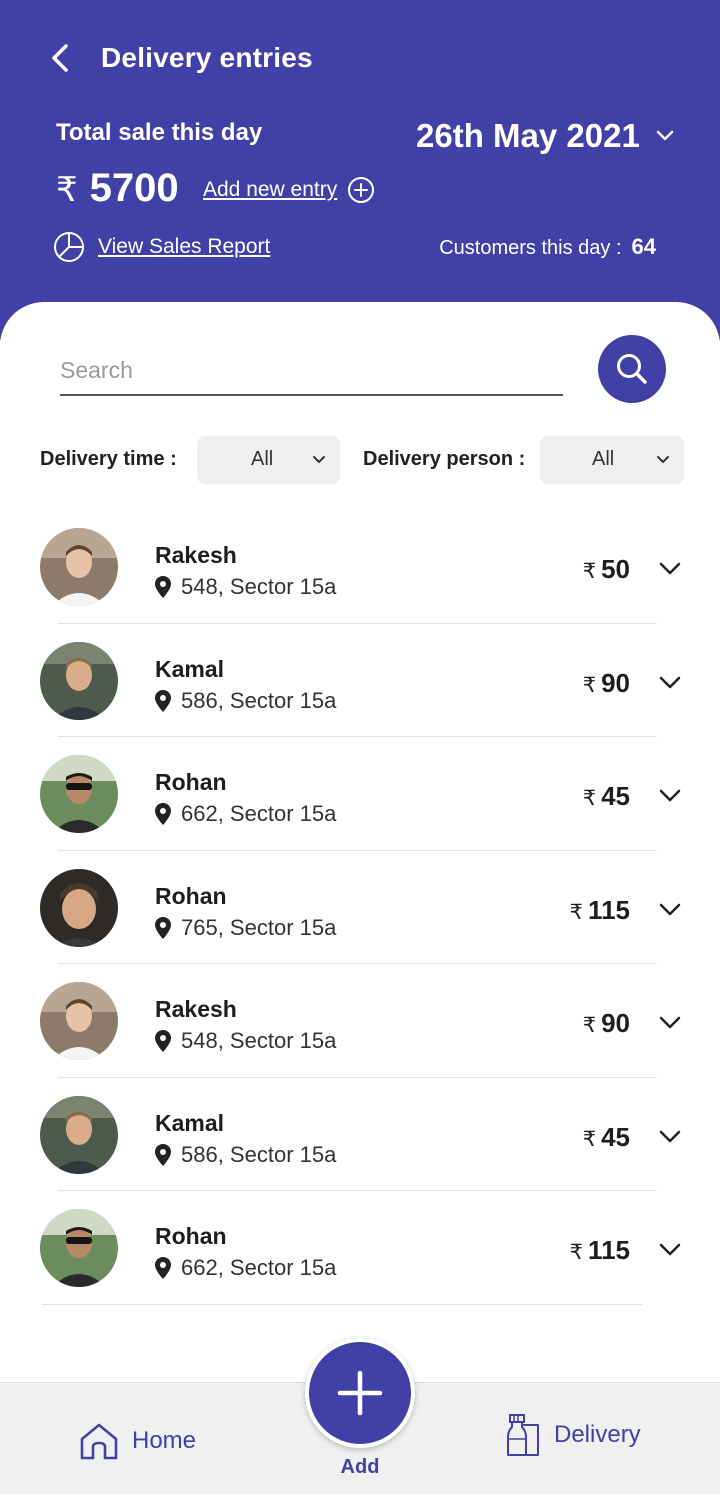 The image size is (720, 1494). Describe the element at coordinates (108, 459) in the screenshot. I see `delivery-time-label: Delivery time :` at that location.